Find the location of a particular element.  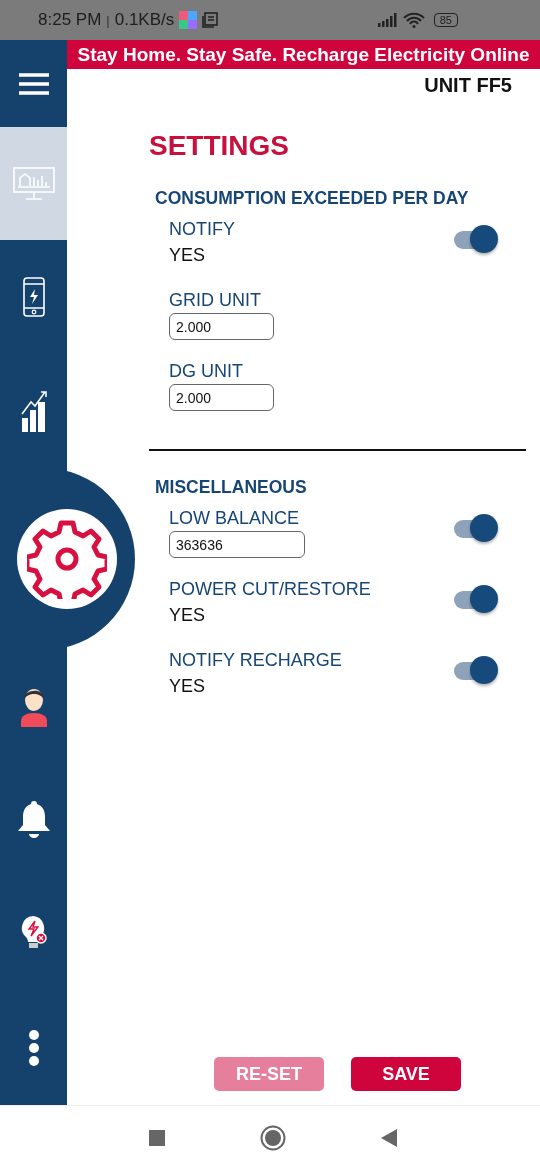

network-speed: 0.1KB/s is located at coordinates (144, 20).